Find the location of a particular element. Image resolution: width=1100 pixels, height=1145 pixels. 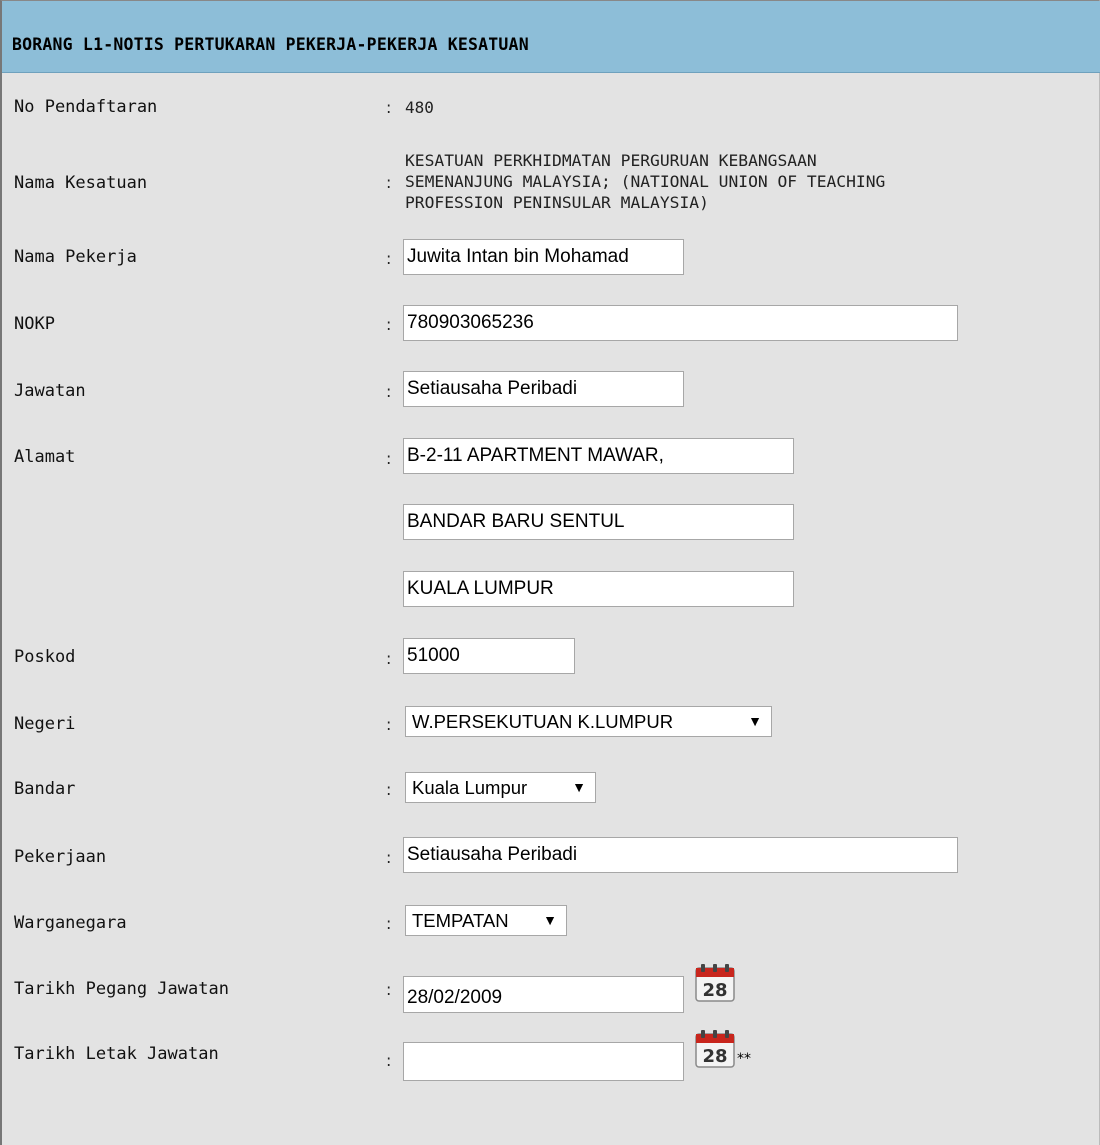

pekerjaan-input is located at coordinates (680, 855).